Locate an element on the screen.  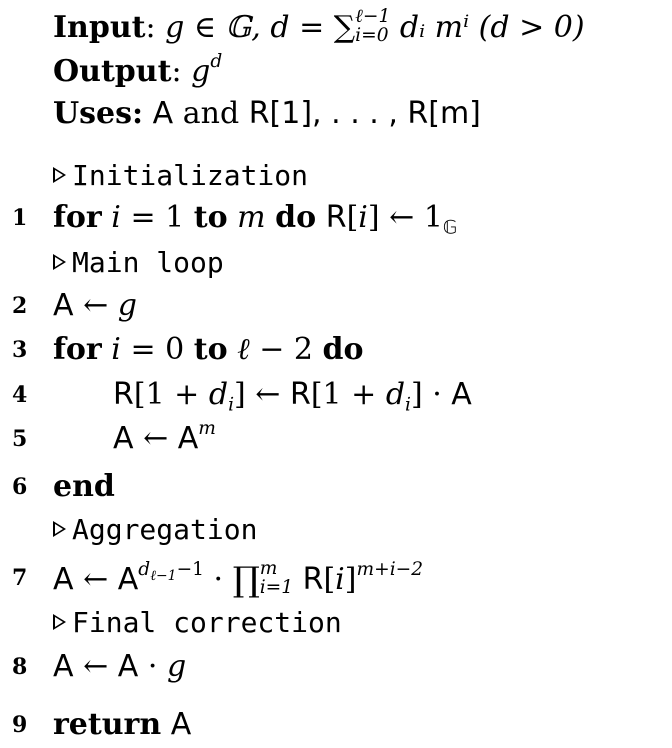
output-text: g is located at coordinates (201, 71).